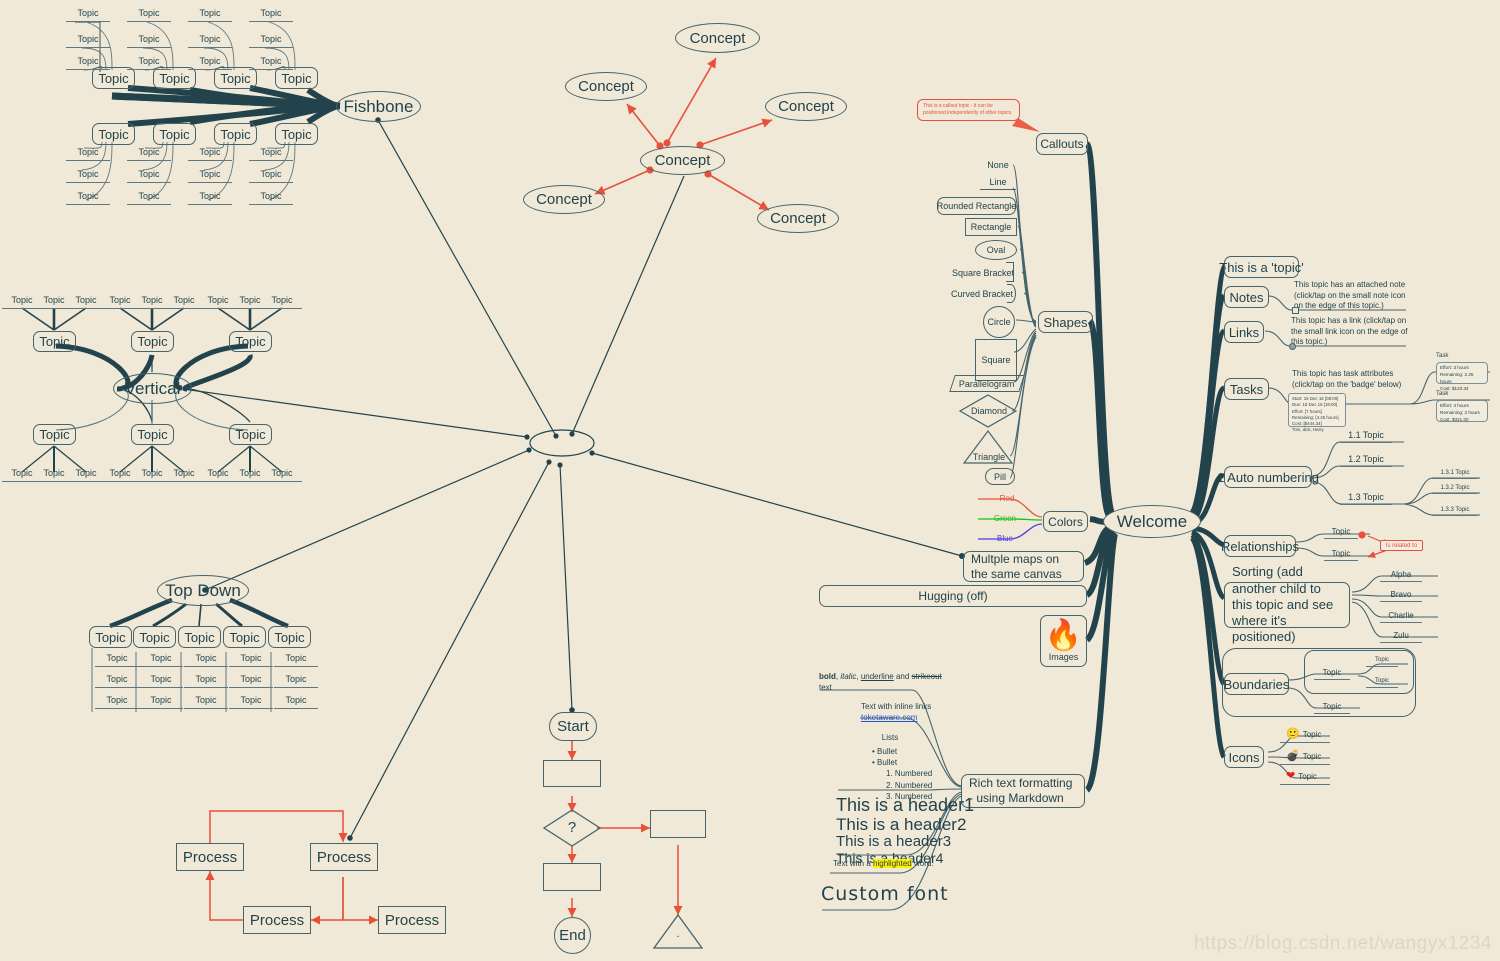 The width and height of the screenshot is (1500, 961). I want to click on sorting-child: Alpha, so click(1401, 575).